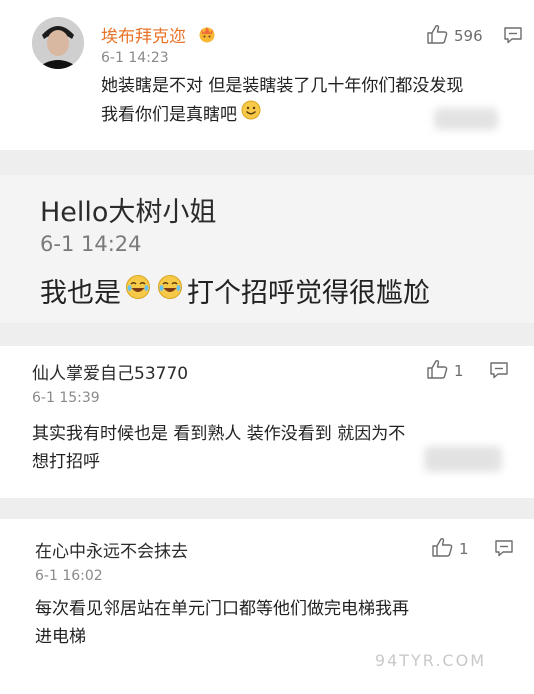  I want to click on username: 埃布拜克迩, so click(143, 34).